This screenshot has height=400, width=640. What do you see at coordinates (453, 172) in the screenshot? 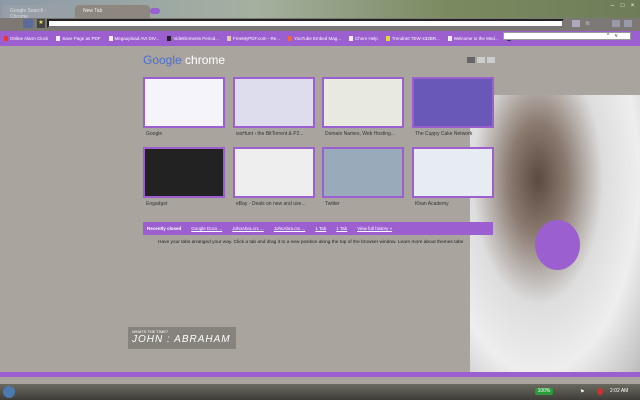
I see `thumbnail-khan` at bounding box center [453, 172].